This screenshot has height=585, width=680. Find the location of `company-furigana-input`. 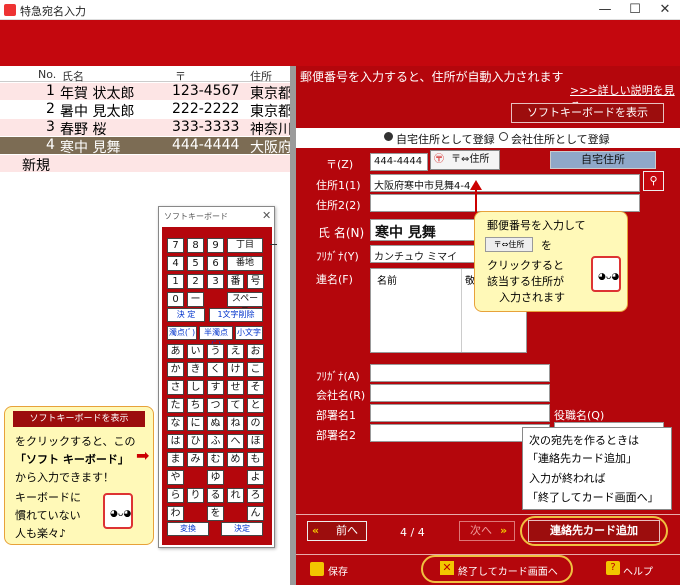

company-furigana-input is located at coordinates (460, 373).